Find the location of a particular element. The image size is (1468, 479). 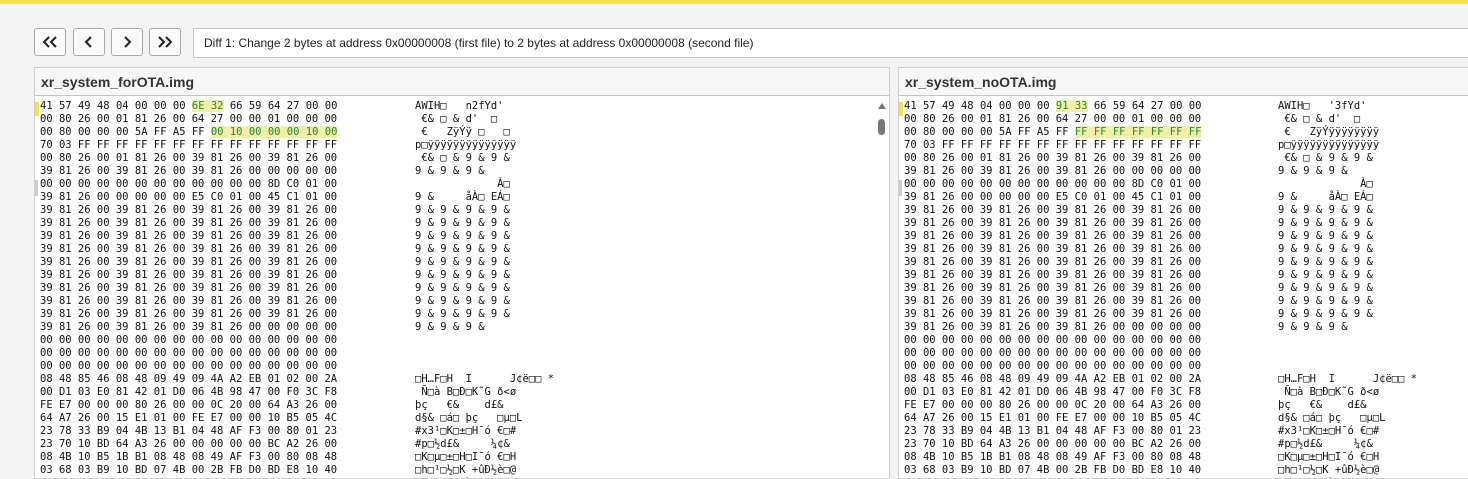

ascii-text: € ZÿÝÿ □ □ is located at coordinates (465, 132).